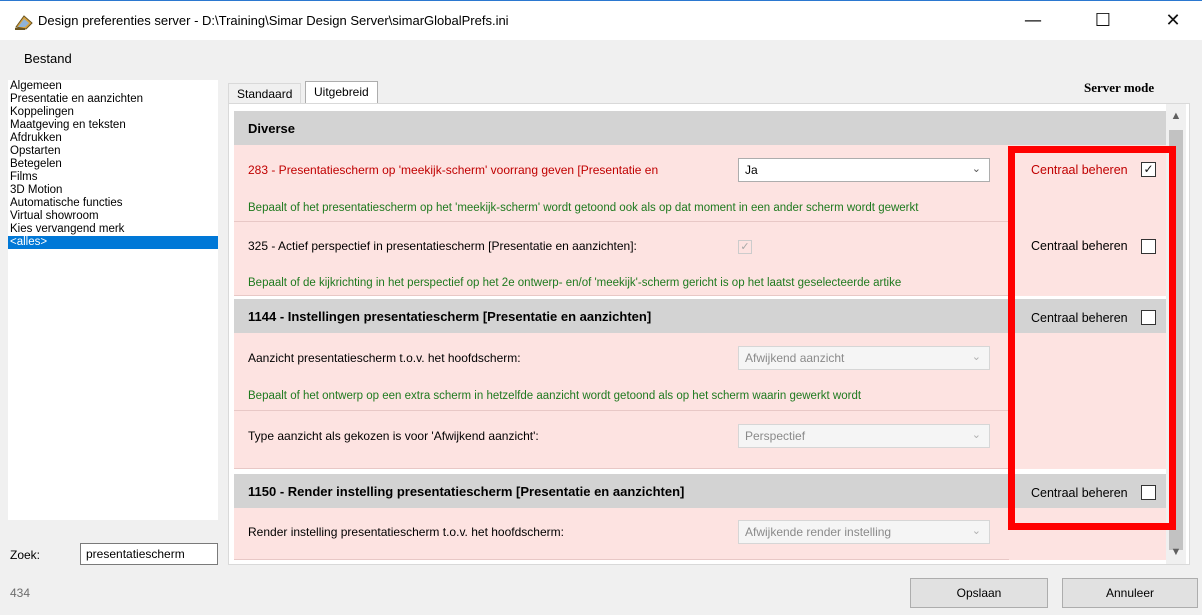 The width and height of the screenshot is (1202, 615). Describe the element at coordinates (113, 242) in the screenshot. I see `sidebar-item-alles: <alles>` at that location.